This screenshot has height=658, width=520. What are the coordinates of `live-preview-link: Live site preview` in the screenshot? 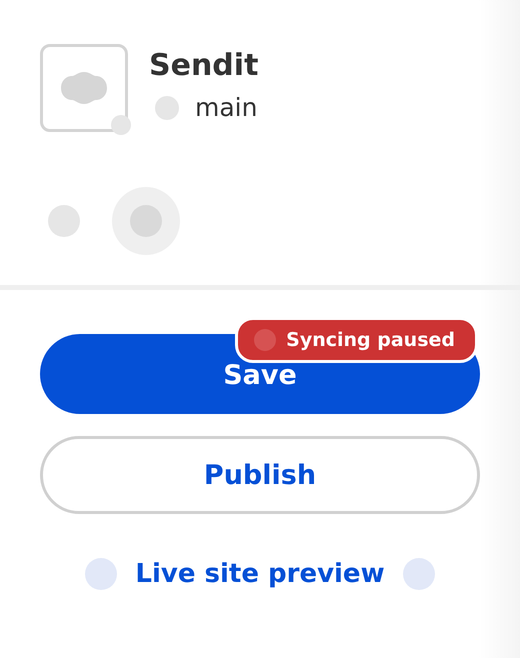 It's located at (260, 574).